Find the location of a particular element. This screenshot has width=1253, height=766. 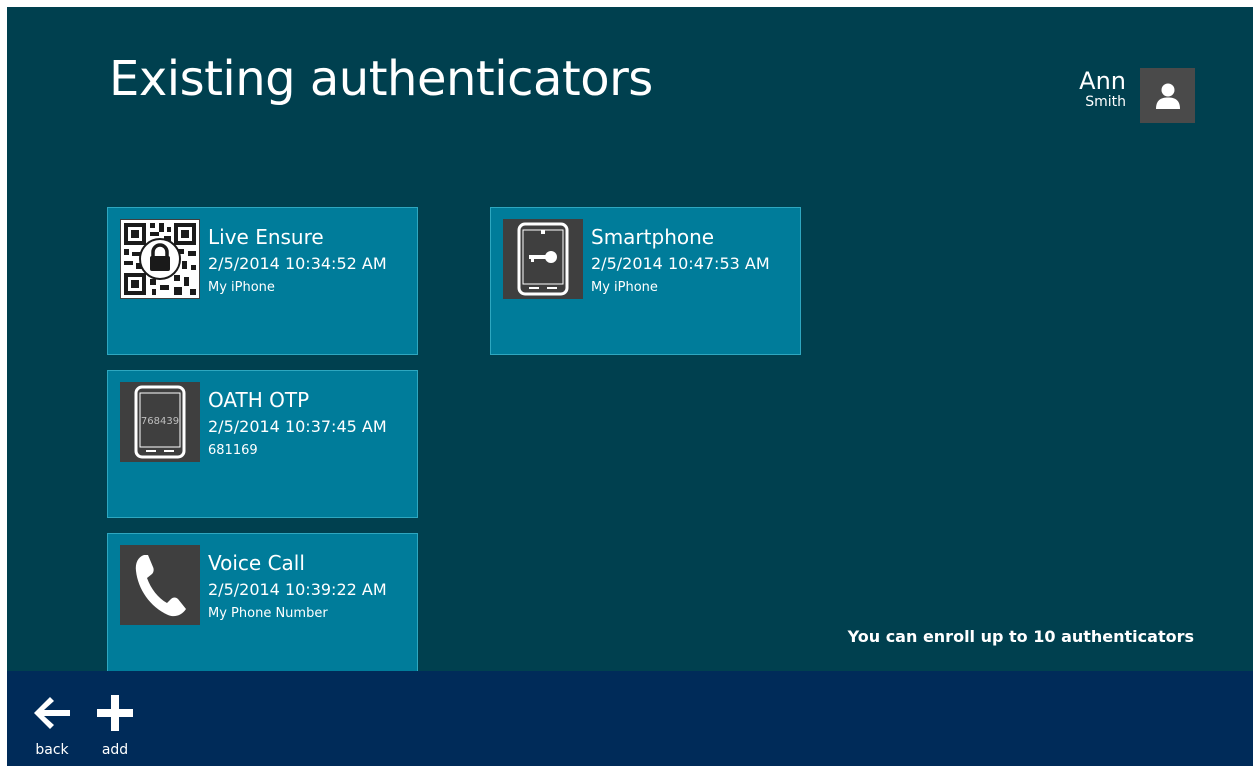

authenticator-date: 2/5/2014 10:37:45 AM is located at coordinates (297, 426).